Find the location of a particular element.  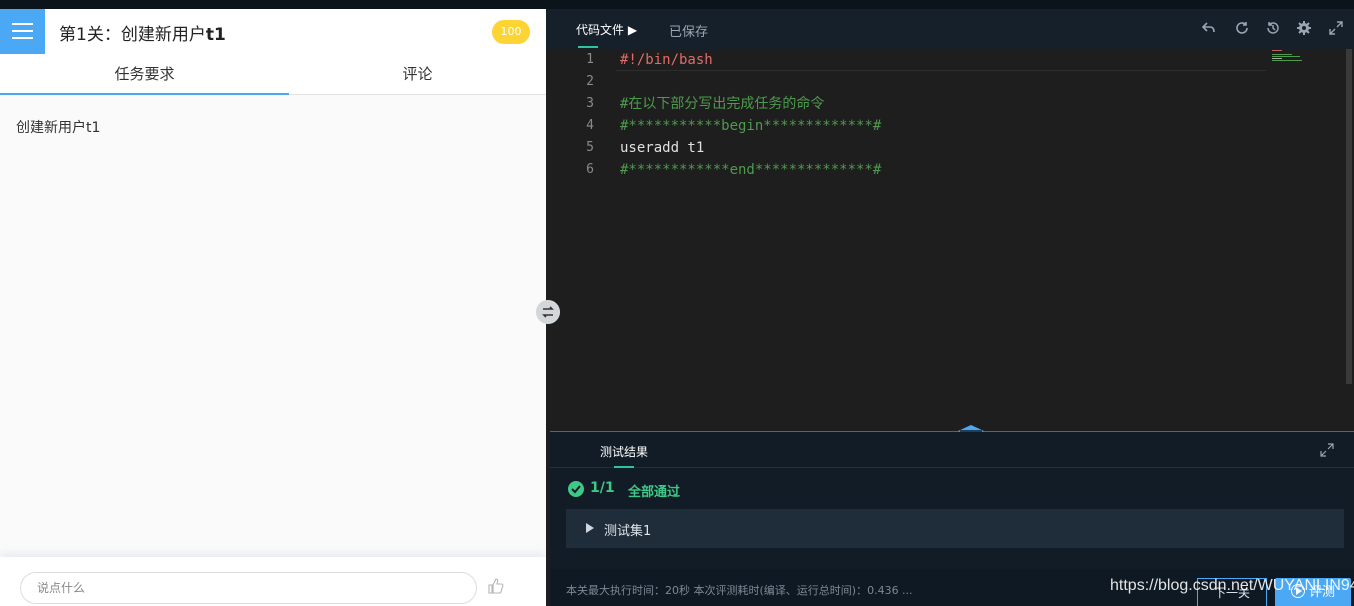

code-line: #***********begin*************# is located at coordinates (750, 126).